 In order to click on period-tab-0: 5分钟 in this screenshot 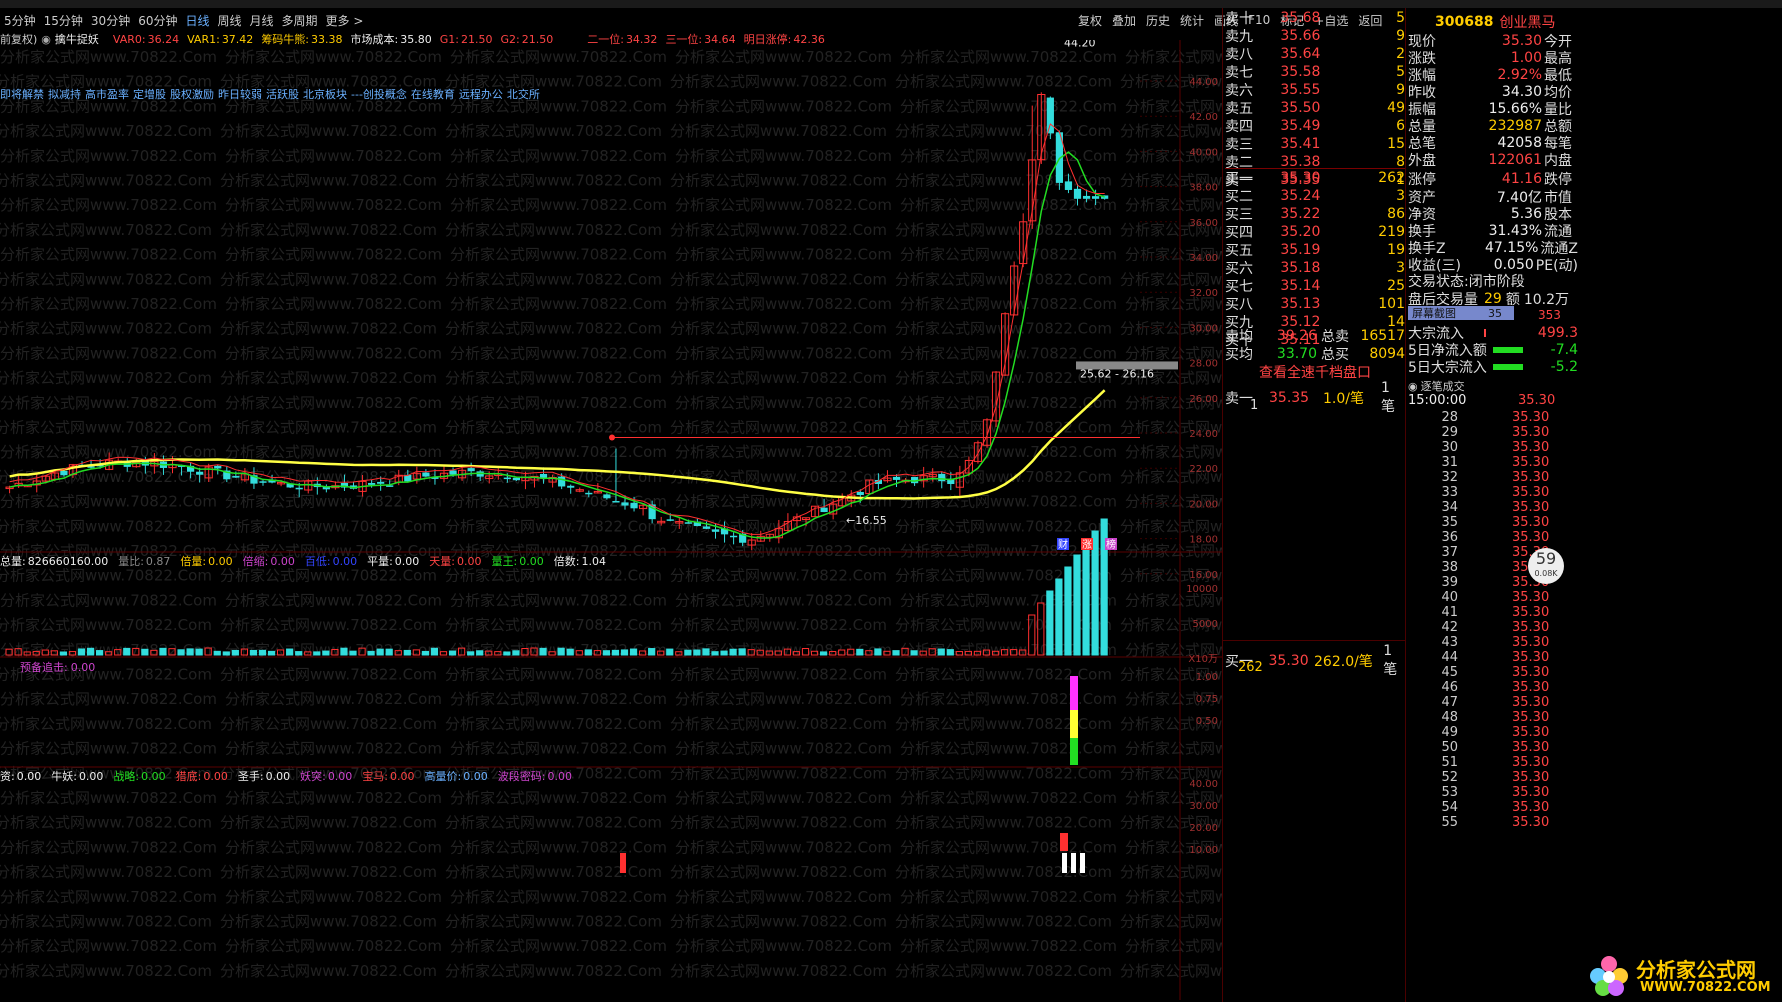, I will do `click(20, 20)`.